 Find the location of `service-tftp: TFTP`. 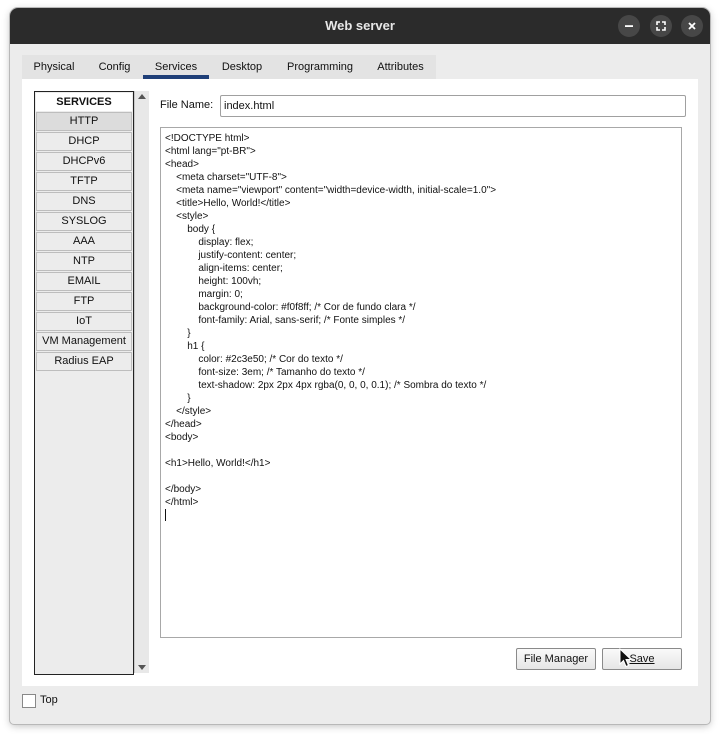

service-tftp: TFTP is located at coordinates (84, 181).